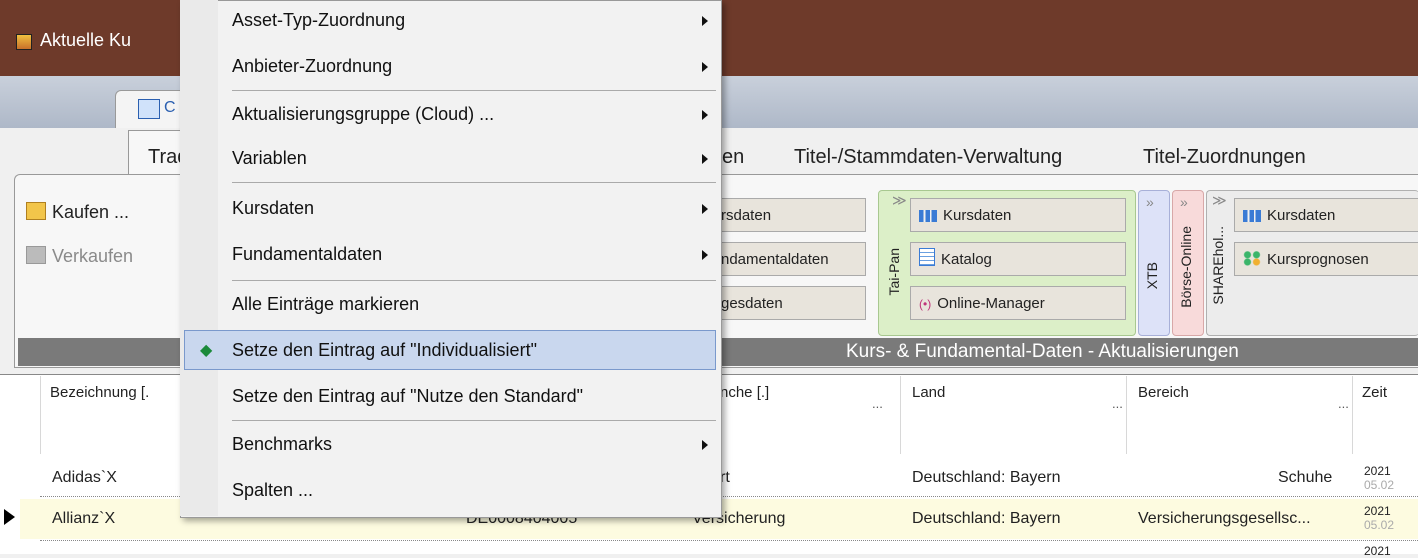 The image size is (1418, 558). Describe the element at coordinates (1374, 392) in the screenshot. I see `header-zeit: Zeit` at that location.